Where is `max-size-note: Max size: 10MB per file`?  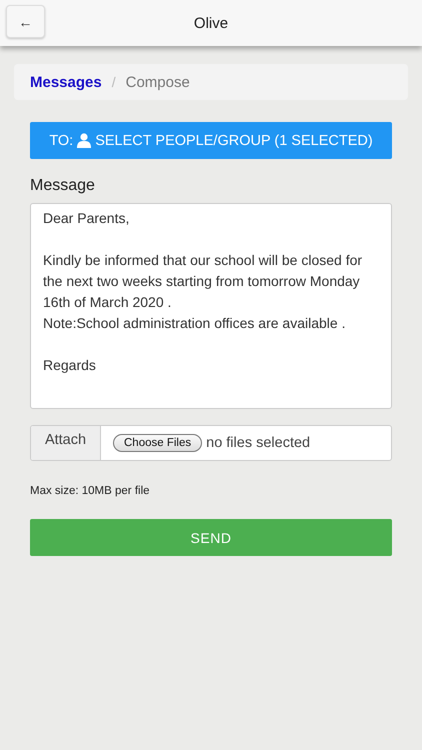
max-size-note: Max size: 10MB per file is located at coordinates (90, 491).